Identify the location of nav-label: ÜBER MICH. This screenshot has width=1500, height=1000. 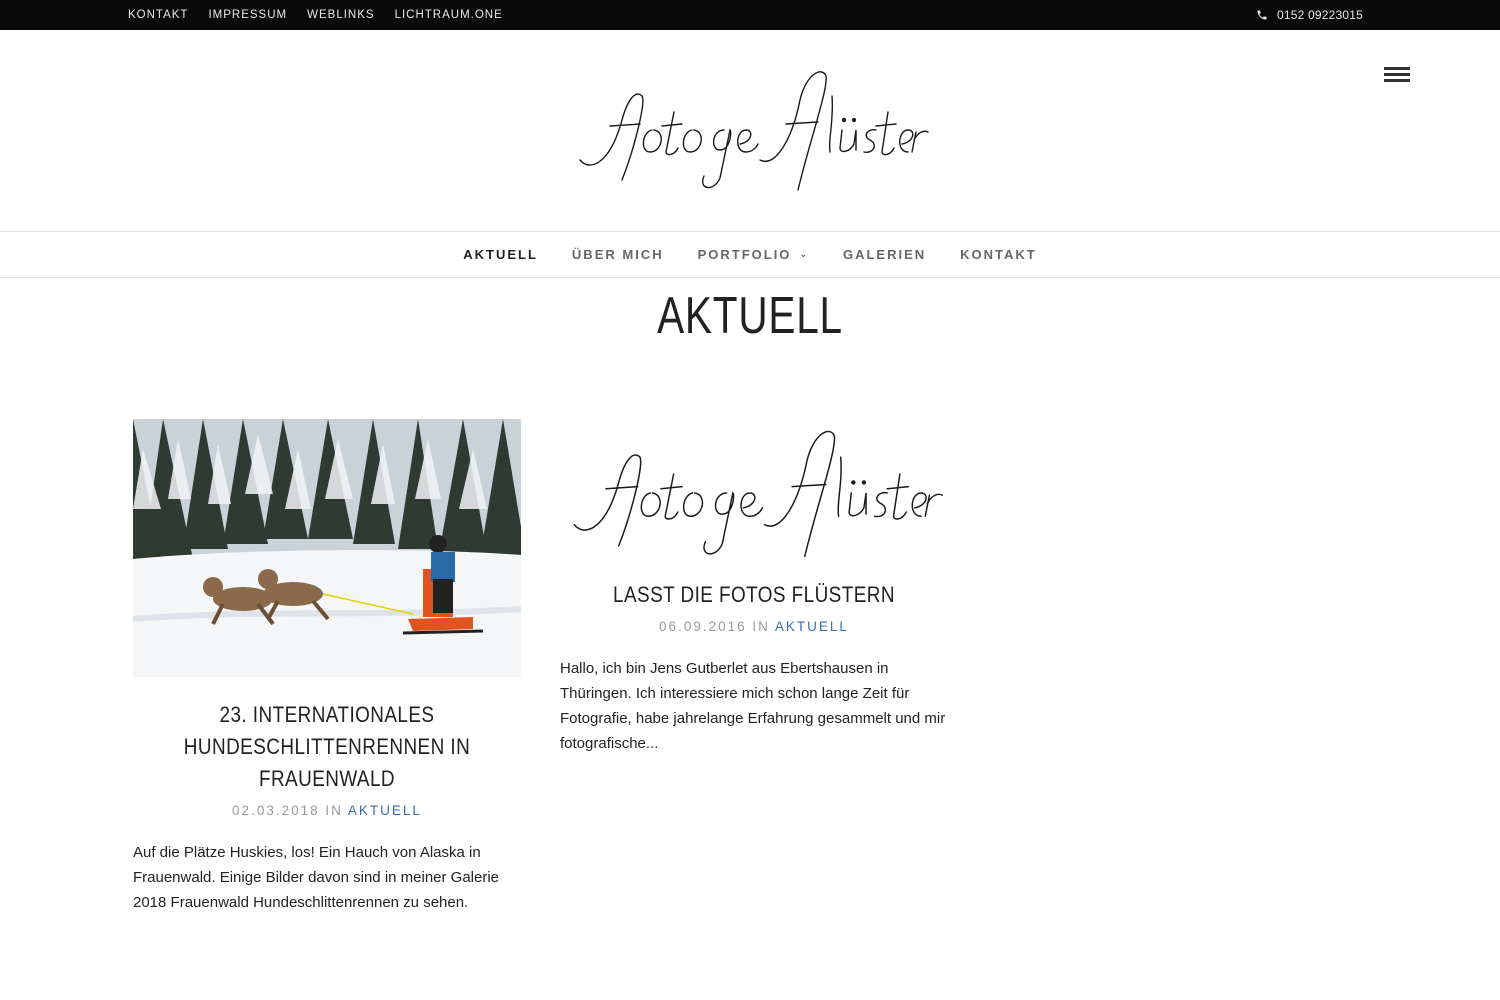
(617, 254).